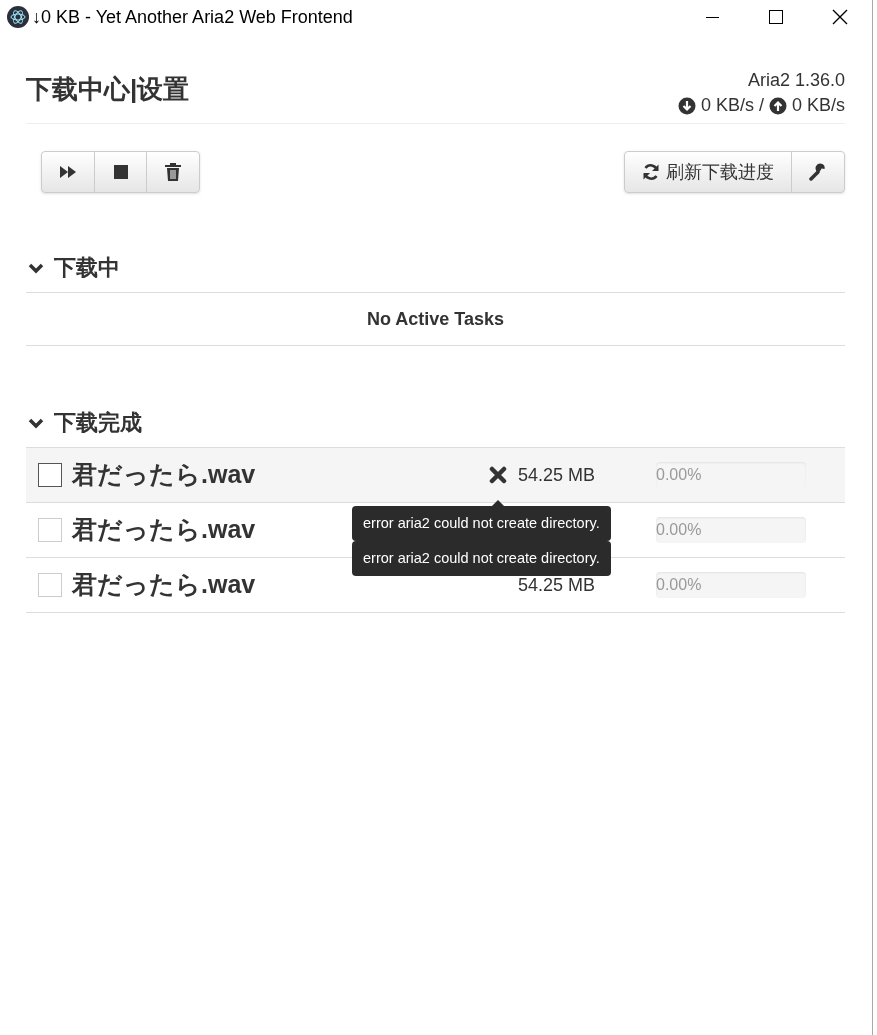 The width and height of the screenshot is (877, 1035). What do you see at coordinates (87, 267) in the screenshot?
I see `section-title: 下载中` at bounding box center [87, 267].